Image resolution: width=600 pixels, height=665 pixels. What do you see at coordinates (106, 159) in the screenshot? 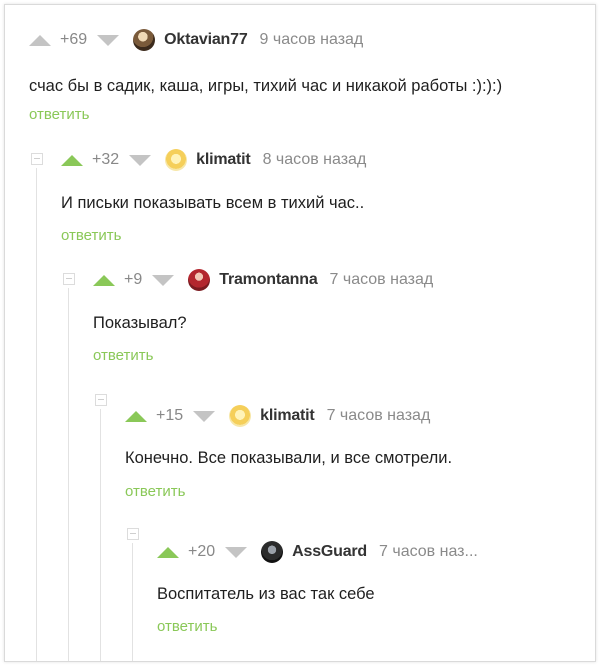
I see `comment-rating: +32` at bounding box center [106, 159].